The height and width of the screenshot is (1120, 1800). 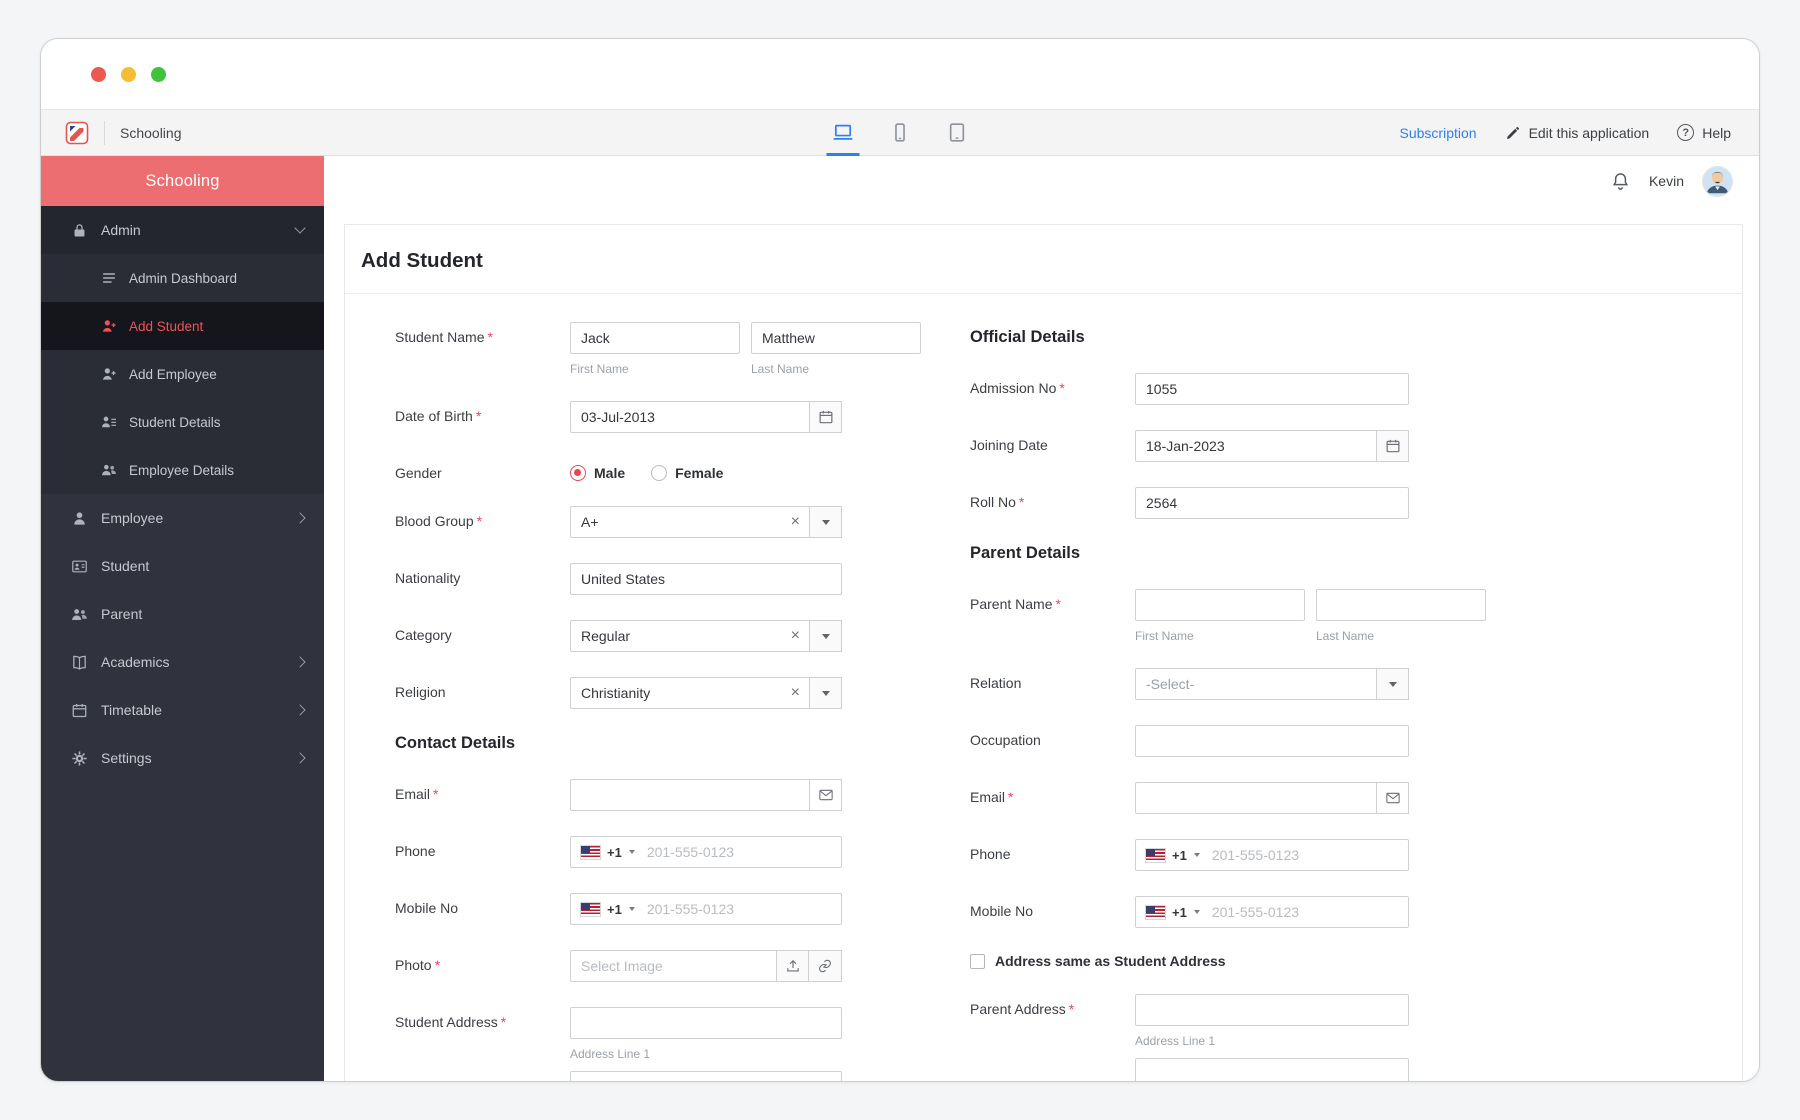 I want to click on sidebar-item-employee: Employee, so click(x=182, y=518).